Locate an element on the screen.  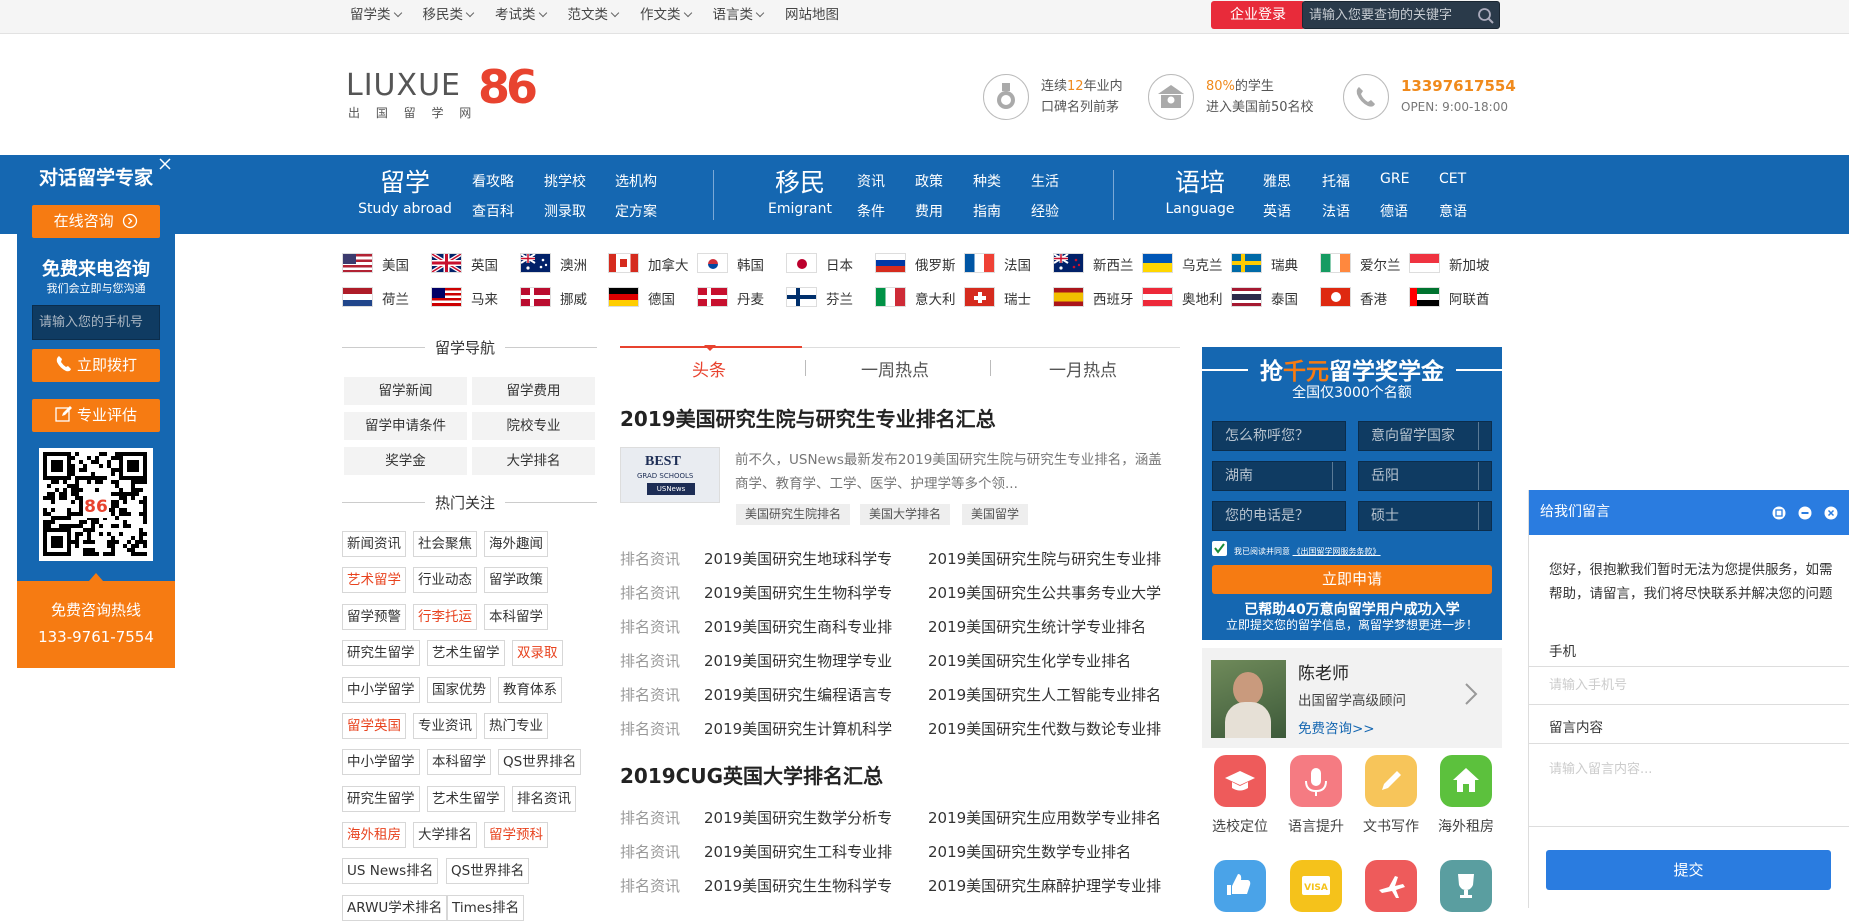
minimize-icon is located at coordinates (1805, 513).